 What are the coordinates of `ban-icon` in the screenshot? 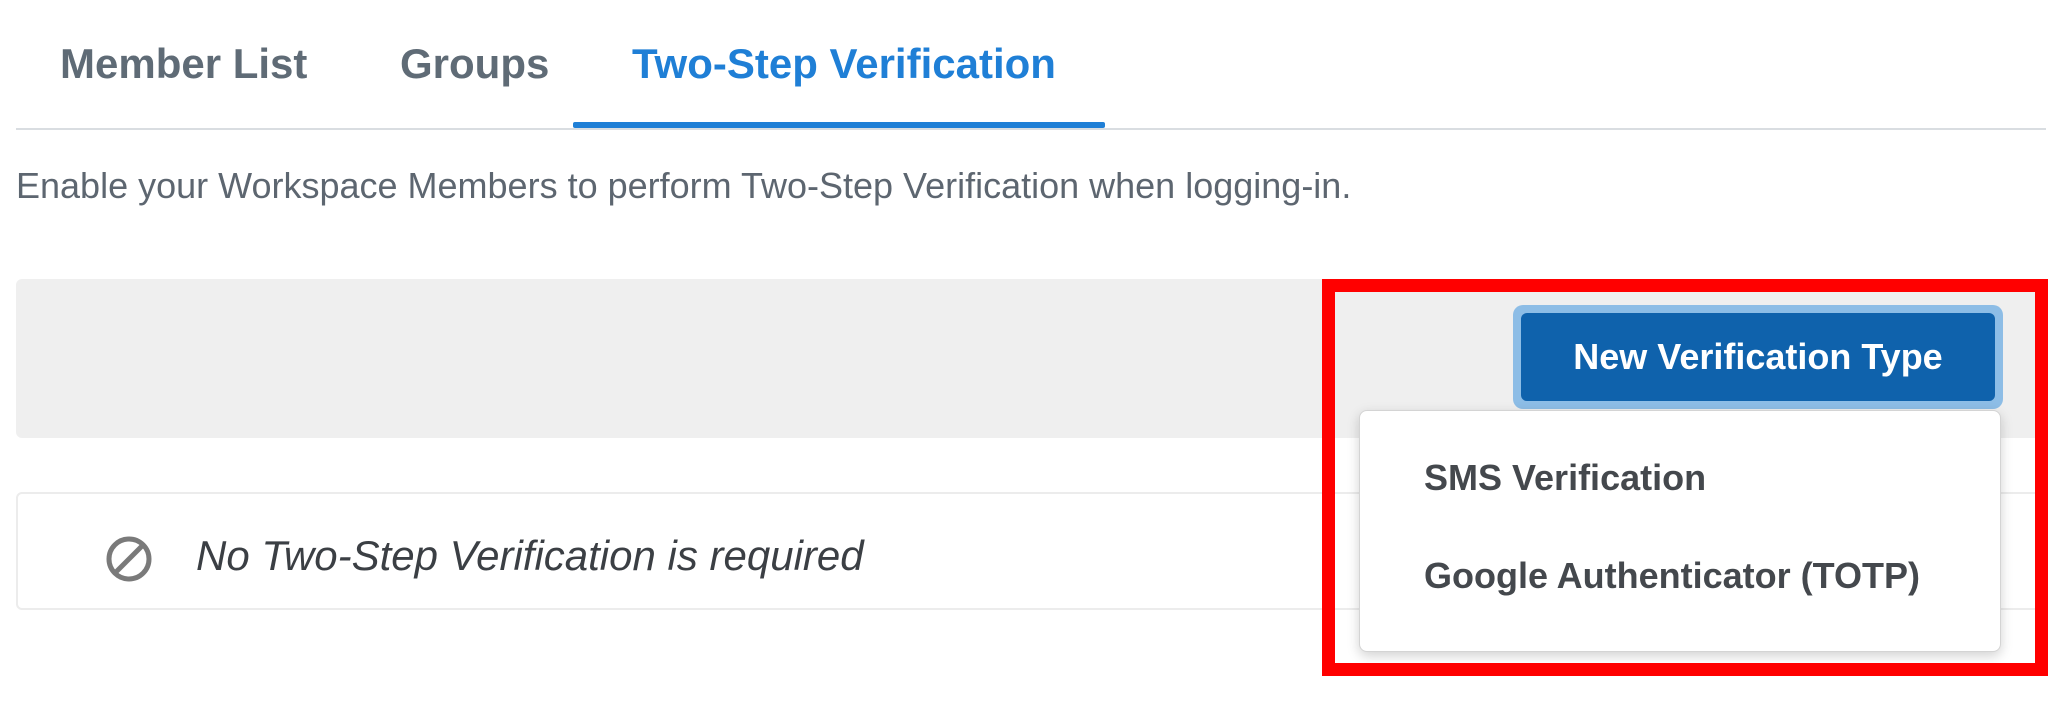 It's located at (129, 559).